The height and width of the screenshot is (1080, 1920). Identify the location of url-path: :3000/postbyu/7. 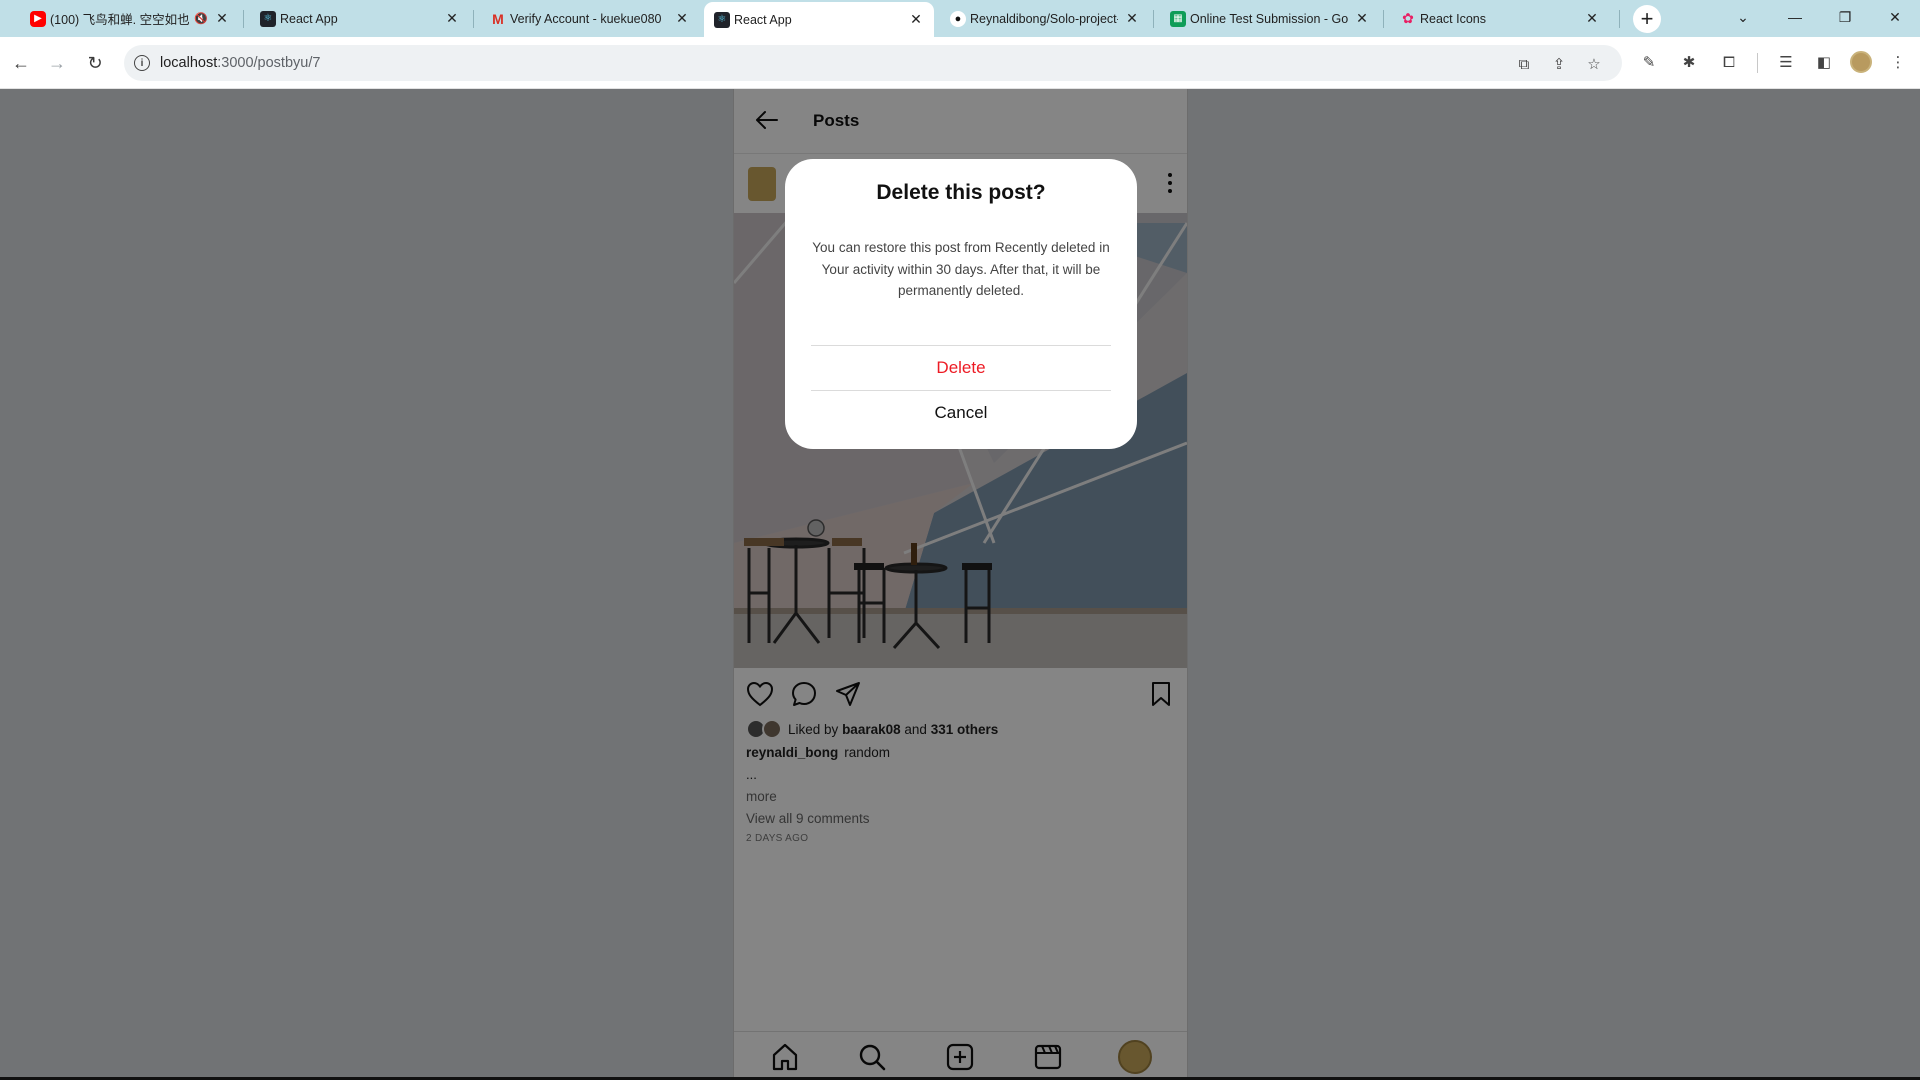
(269, 63).